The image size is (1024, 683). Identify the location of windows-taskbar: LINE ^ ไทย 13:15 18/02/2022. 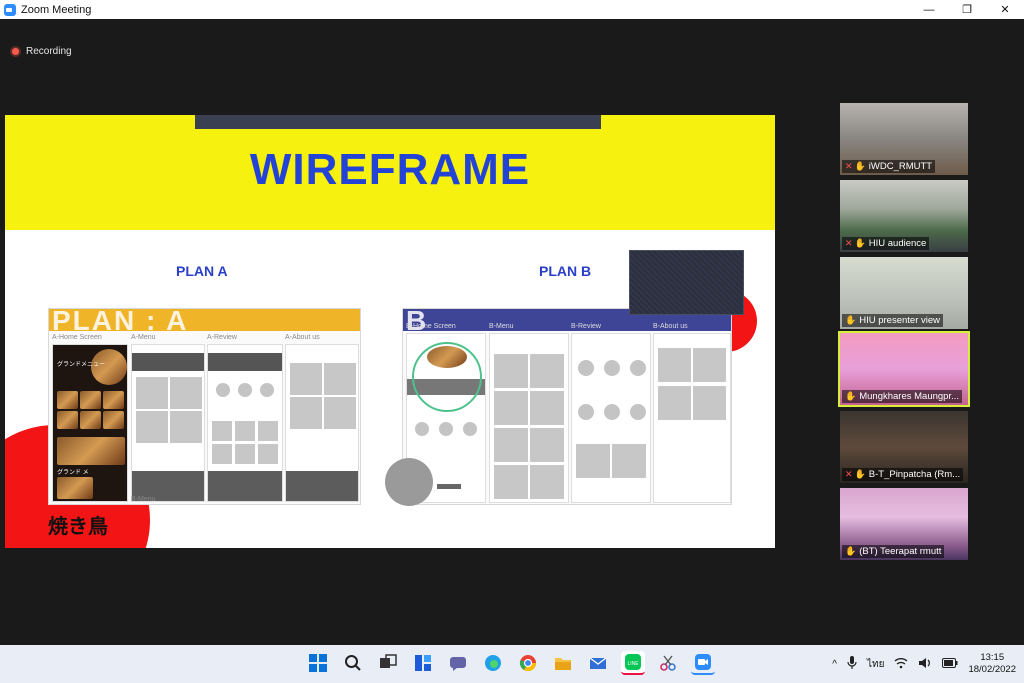
(512, 664).